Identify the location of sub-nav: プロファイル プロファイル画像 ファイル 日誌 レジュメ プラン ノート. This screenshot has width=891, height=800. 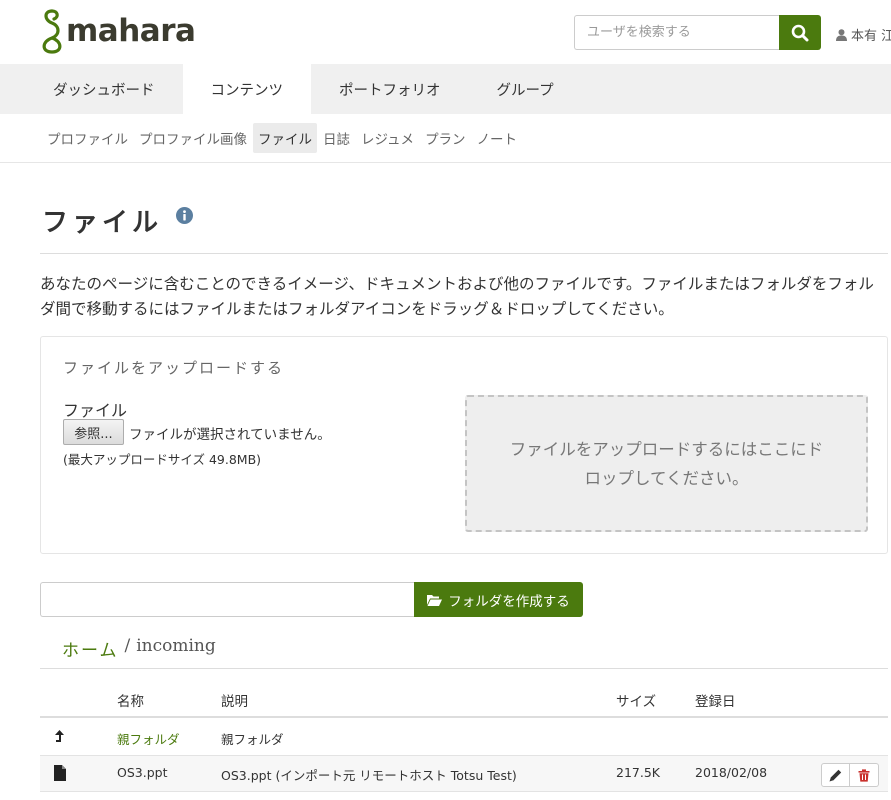
(445, 138).